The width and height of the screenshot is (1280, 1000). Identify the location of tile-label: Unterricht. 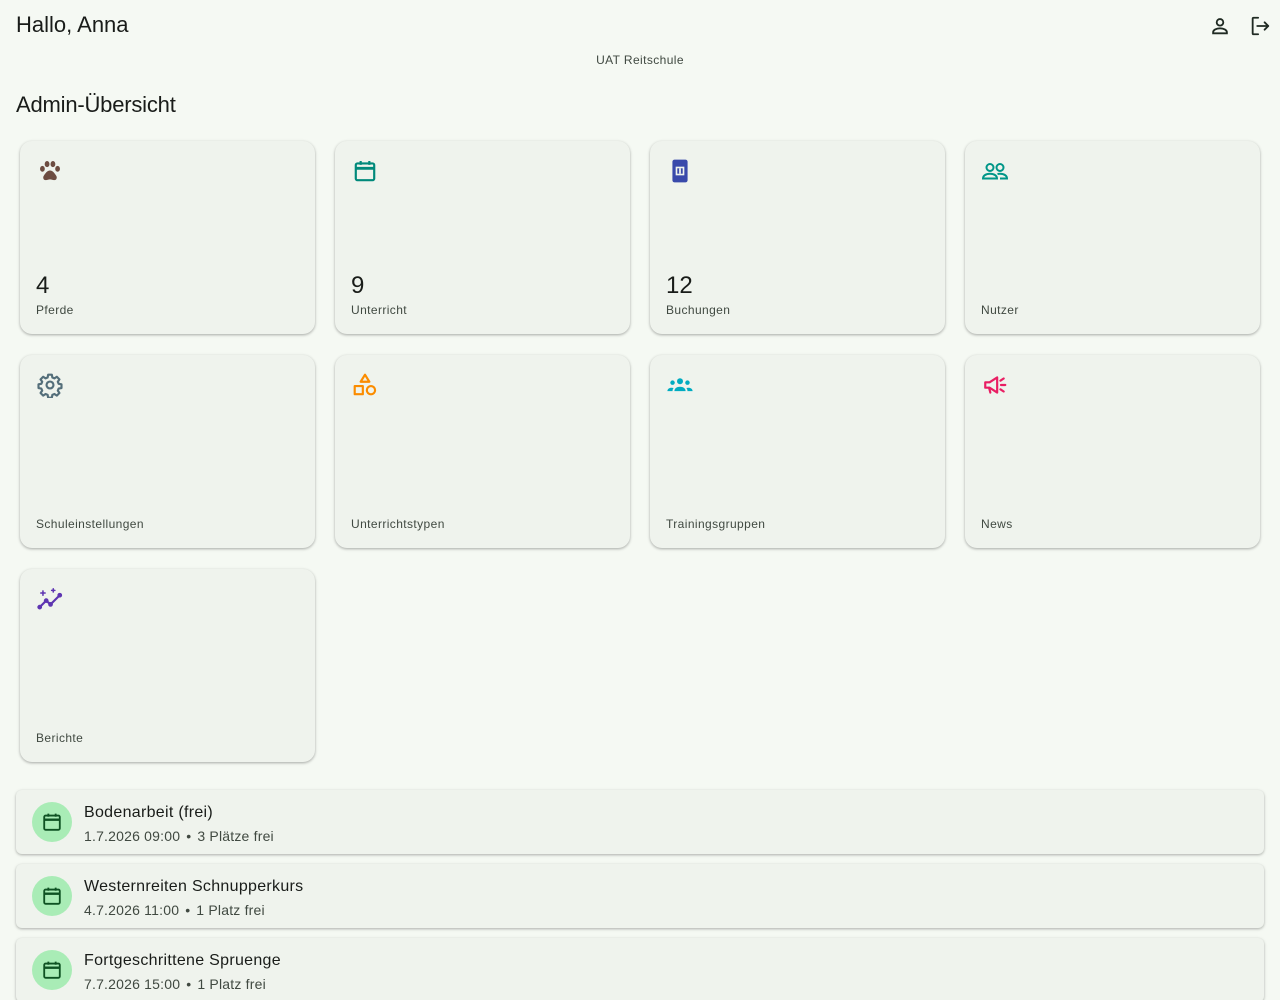
(379, 310).